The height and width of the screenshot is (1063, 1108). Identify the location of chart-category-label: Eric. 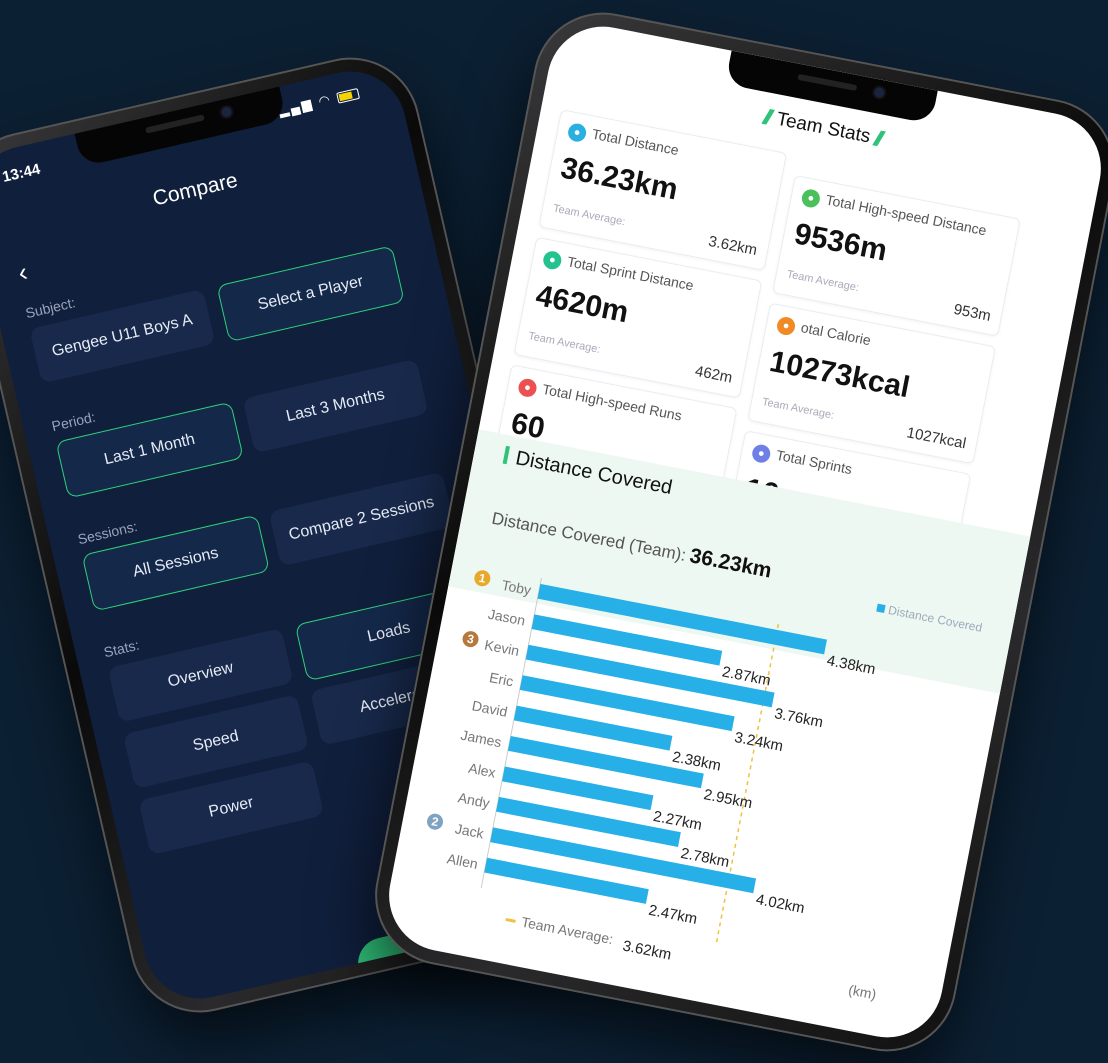
(501, 679).